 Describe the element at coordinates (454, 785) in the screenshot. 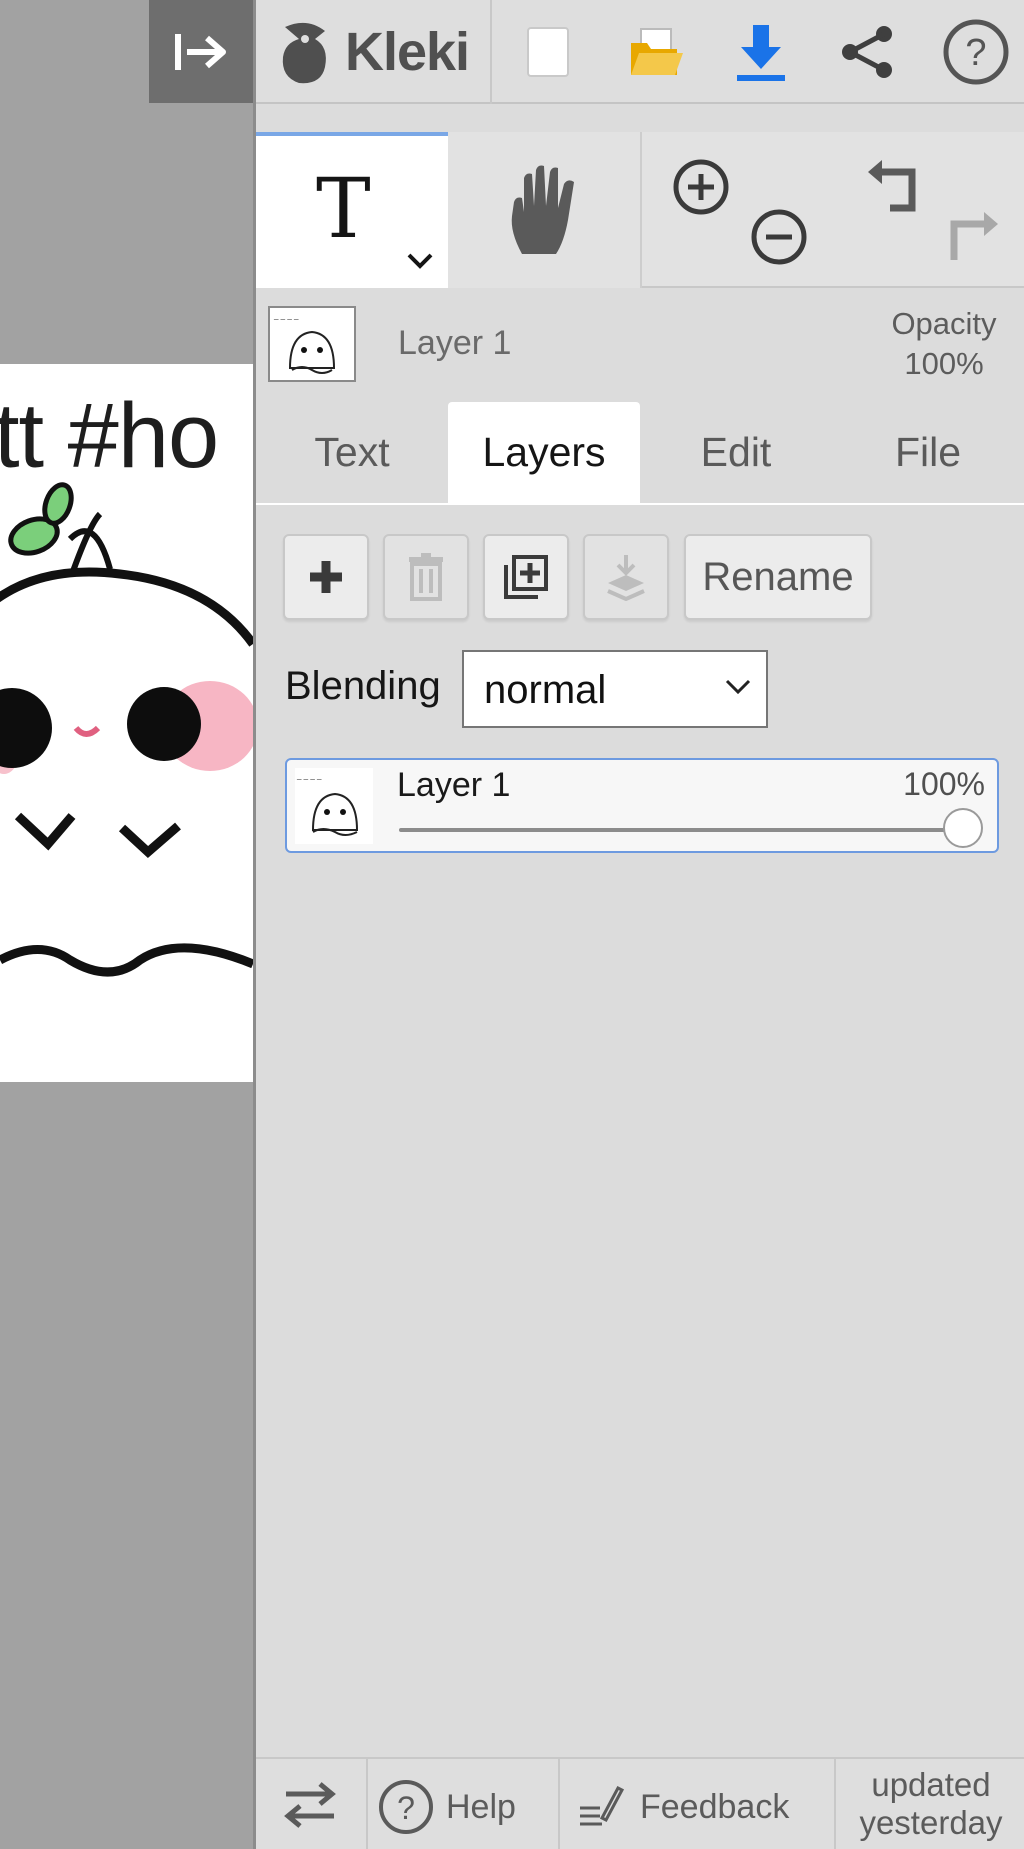

I see `layer-name: Layer 1` at that location.